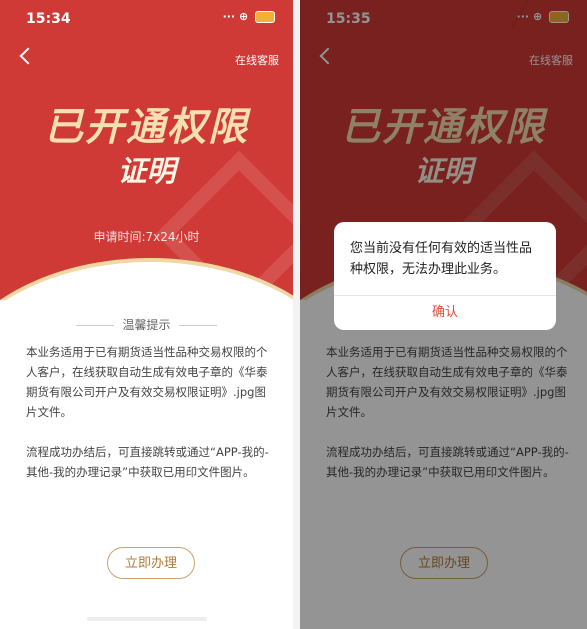  What do you see at coordinates (151, 563) in the screenshot?
I see `apply-now-button: 立即办理` at bounding box center [151, 563].